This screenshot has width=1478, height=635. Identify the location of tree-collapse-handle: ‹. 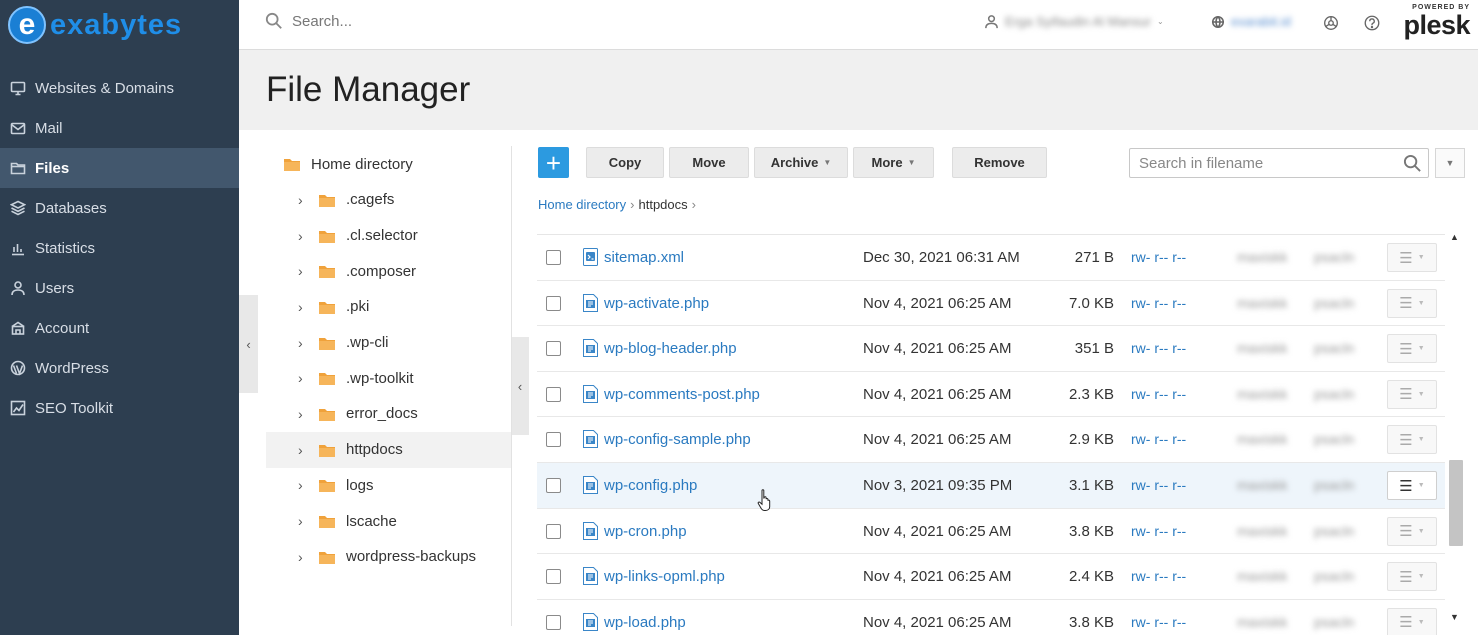
(520, 386).